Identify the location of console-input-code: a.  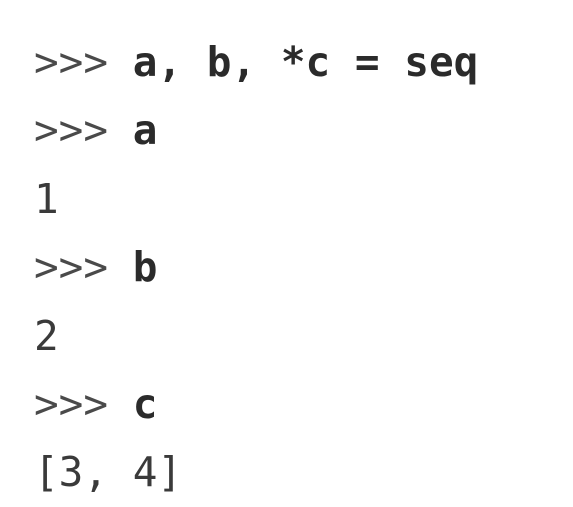
(145, 130).